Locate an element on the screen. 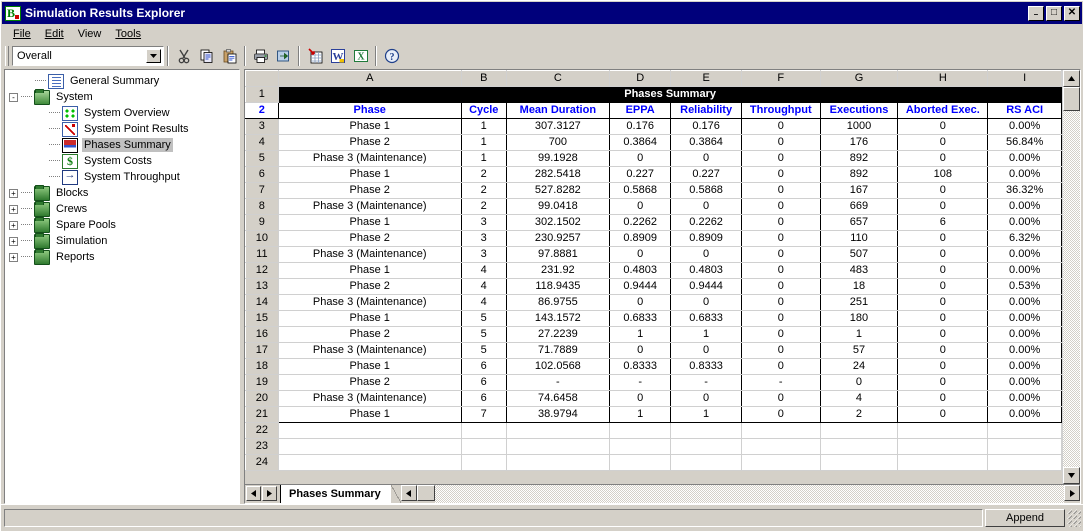 The width and height of the screenshot is (1084, 532). cell: 1000 is located at coordinates (859, 126).